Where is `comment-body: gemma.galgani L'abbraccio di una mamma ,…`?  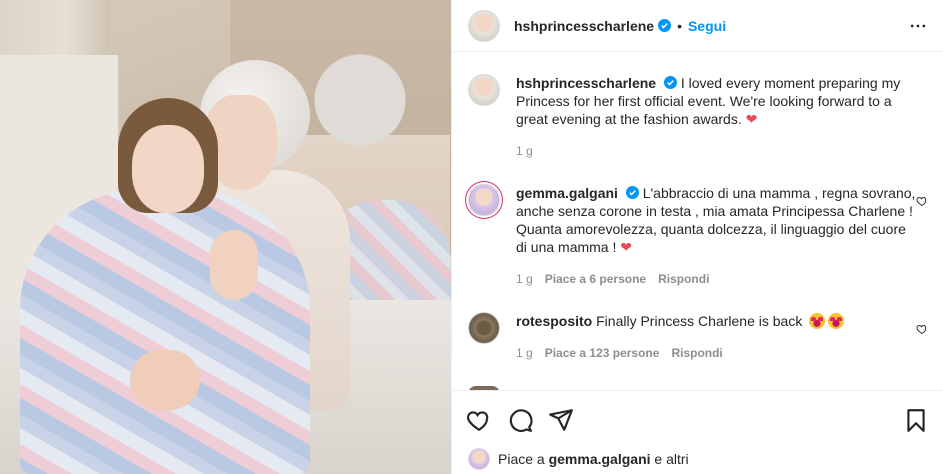
comment-body: gemma.galgani L'abbraccio di una mamma ,… is located at coordinates (716, 236).